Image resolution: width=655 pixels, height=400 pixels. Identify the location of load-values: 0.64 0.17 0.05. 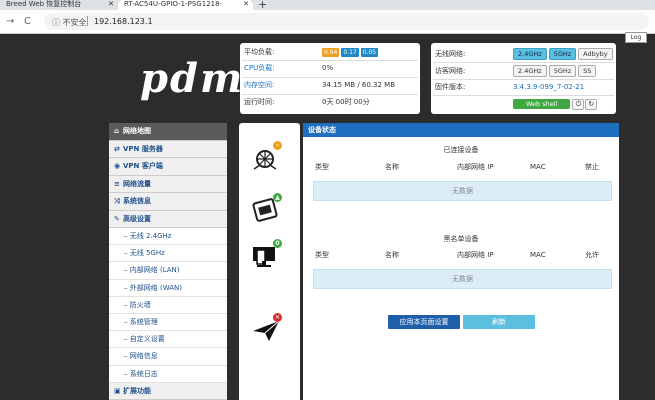
(351, 52).